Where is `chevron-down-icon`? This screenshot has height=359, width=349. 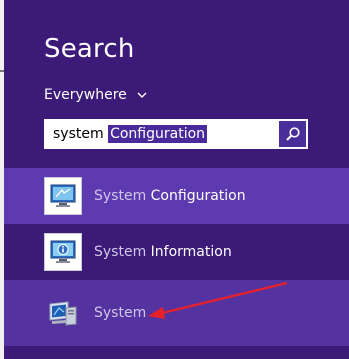 chevron-down-icon is located at coordinates (142, 95).